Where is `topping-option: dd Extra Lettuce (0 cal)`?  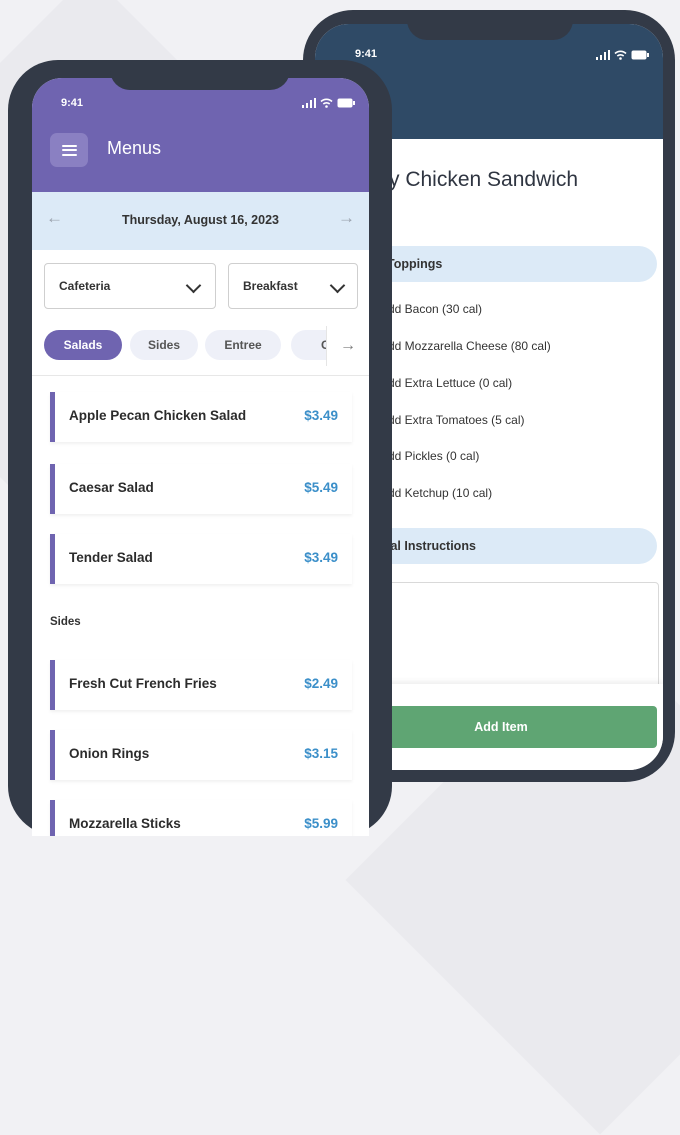 topping-option: dd Extra Lettuce (0 cal) is located at coordinates (450, 383).